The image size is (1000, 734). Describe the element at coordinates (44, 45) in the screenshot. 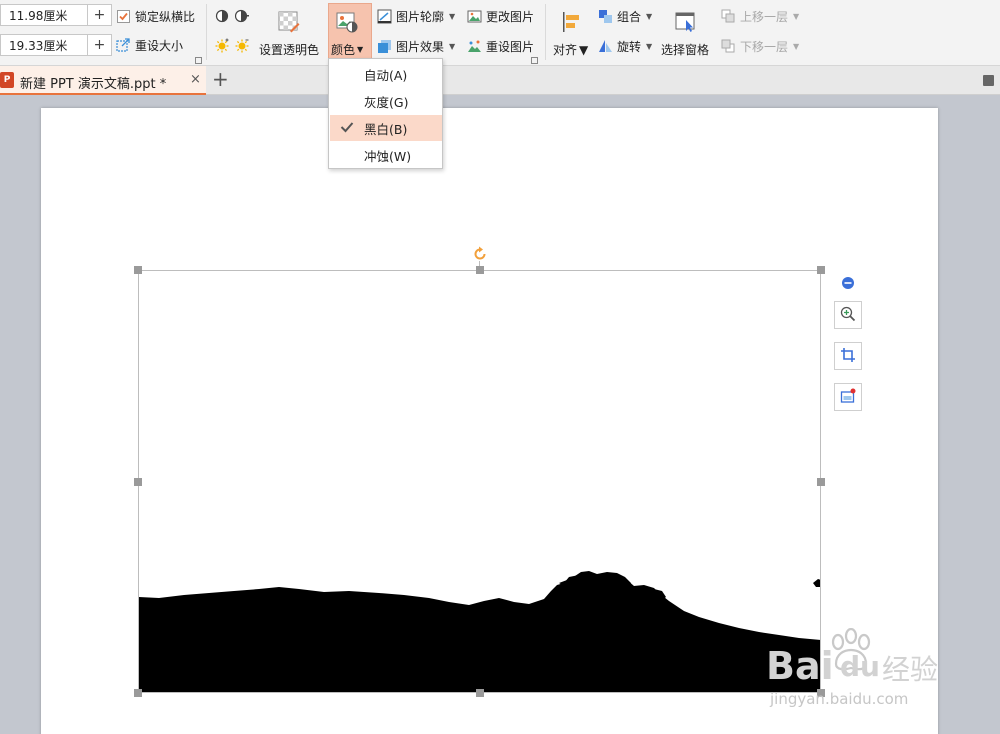

I see `width-value: 19.33厘米` at that location.